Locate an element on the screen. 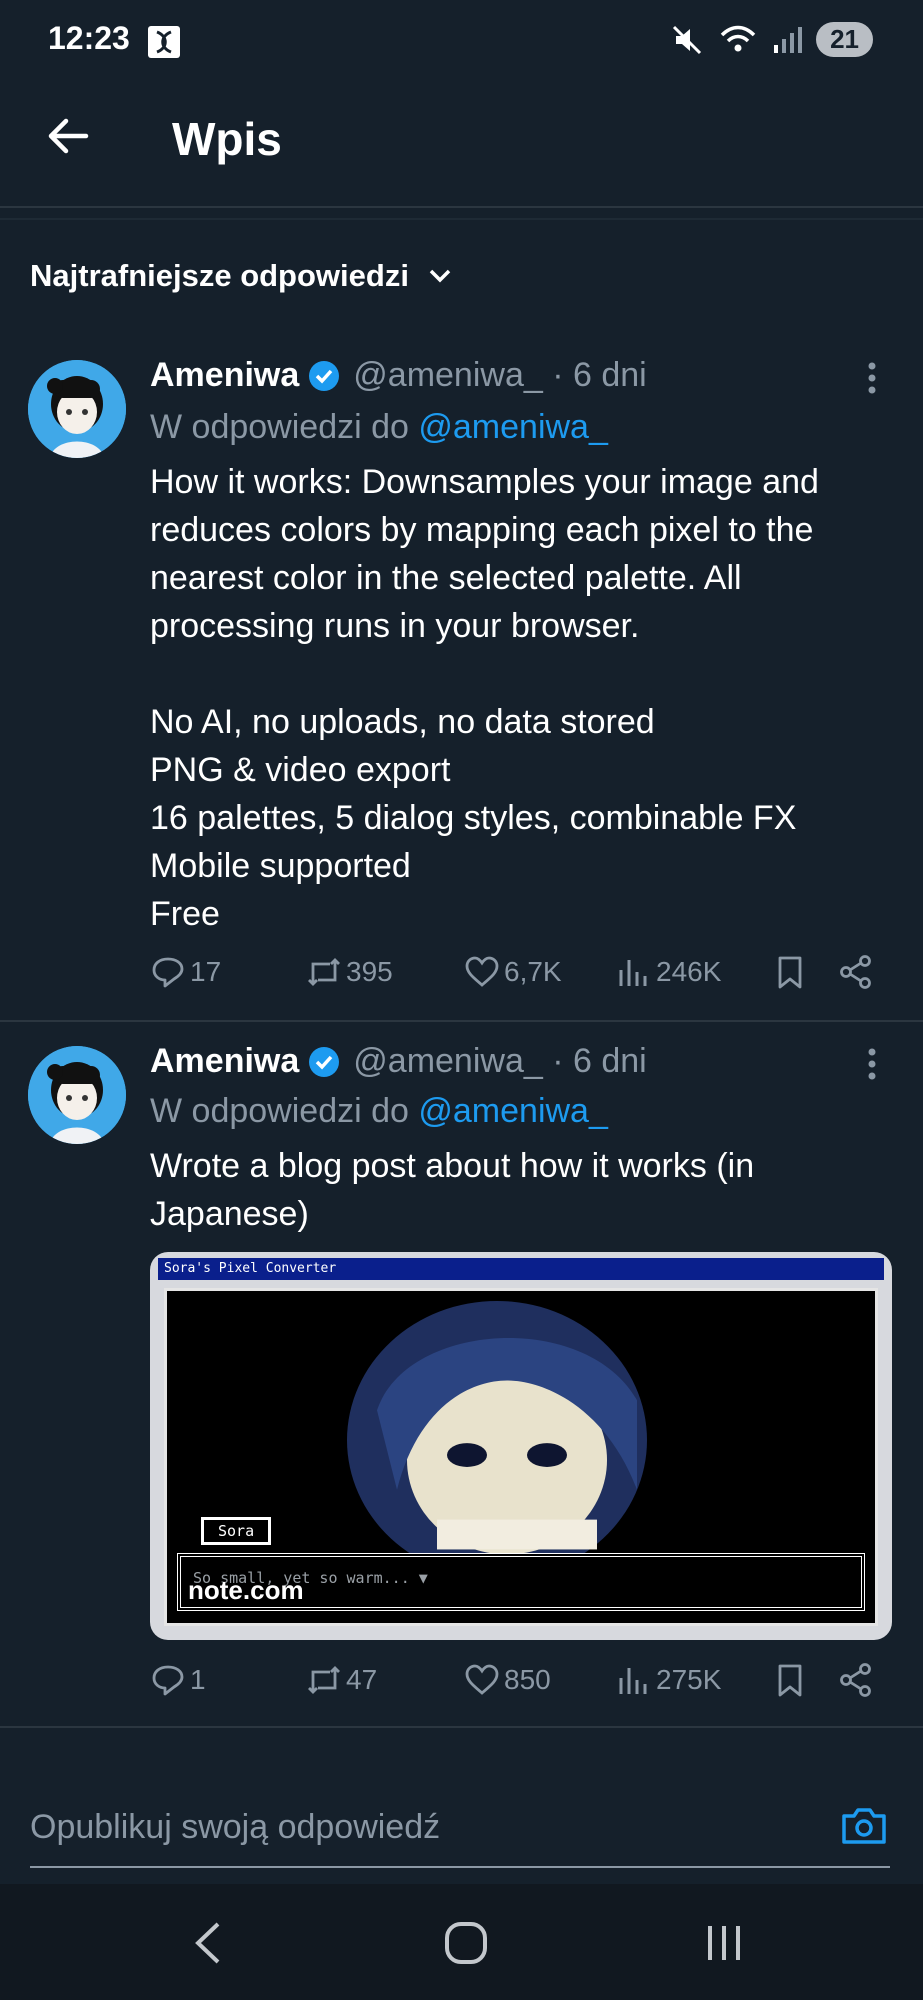 This screenshot has width=923, height=2000. tweet-actions: 17 395 6,7K 246K is located at coordinates (515, 976).